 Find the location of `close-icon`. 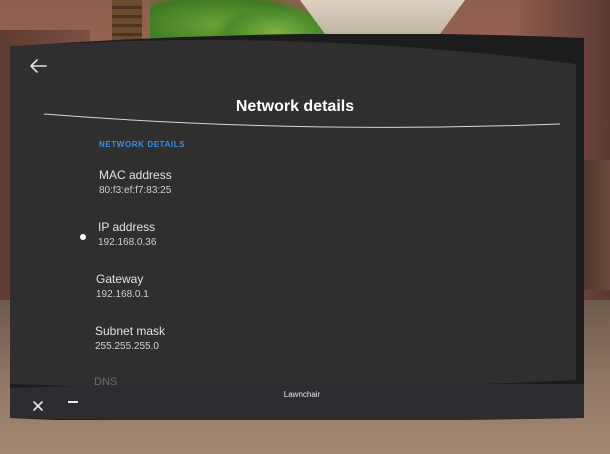

close-icon is located at coordinates (38, 406).